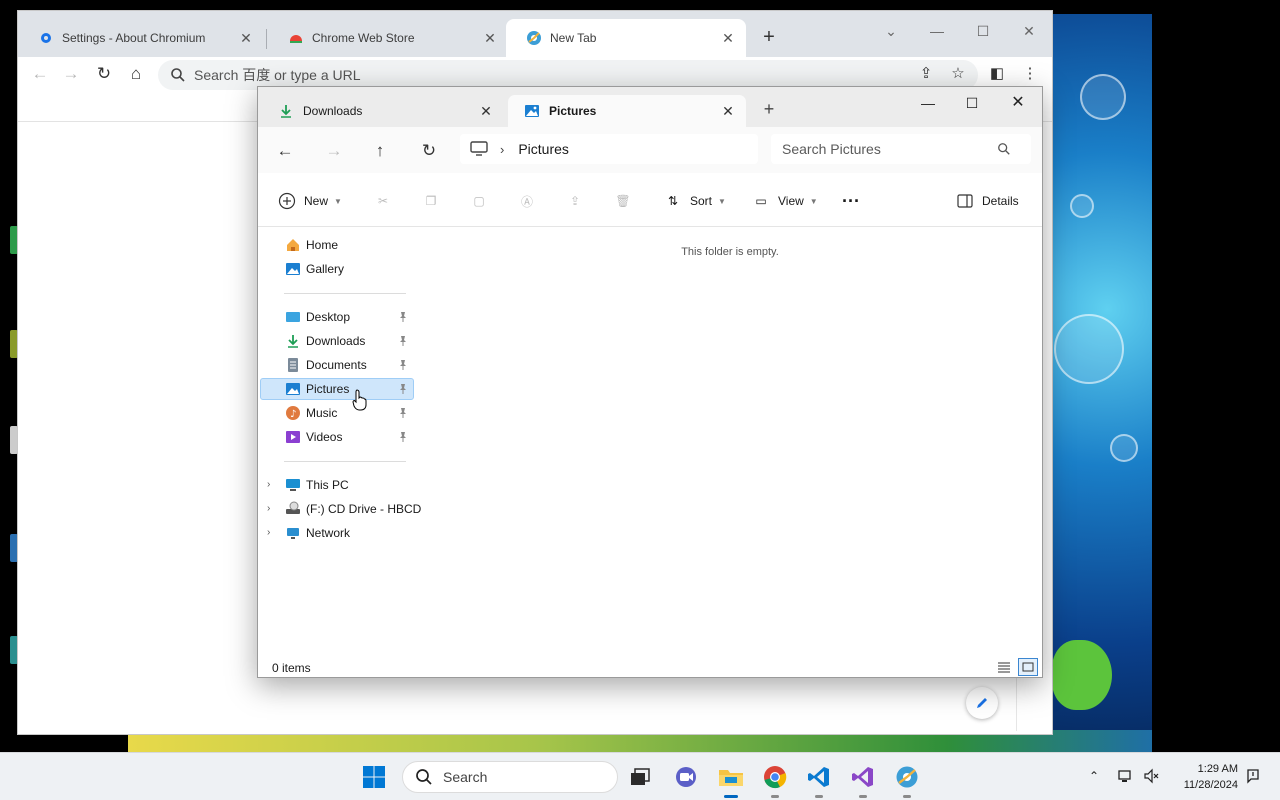  What do you see at coordinates (293, 269) in the screenshot?
I see `gallery-icon` at bounding box center [293, 269].